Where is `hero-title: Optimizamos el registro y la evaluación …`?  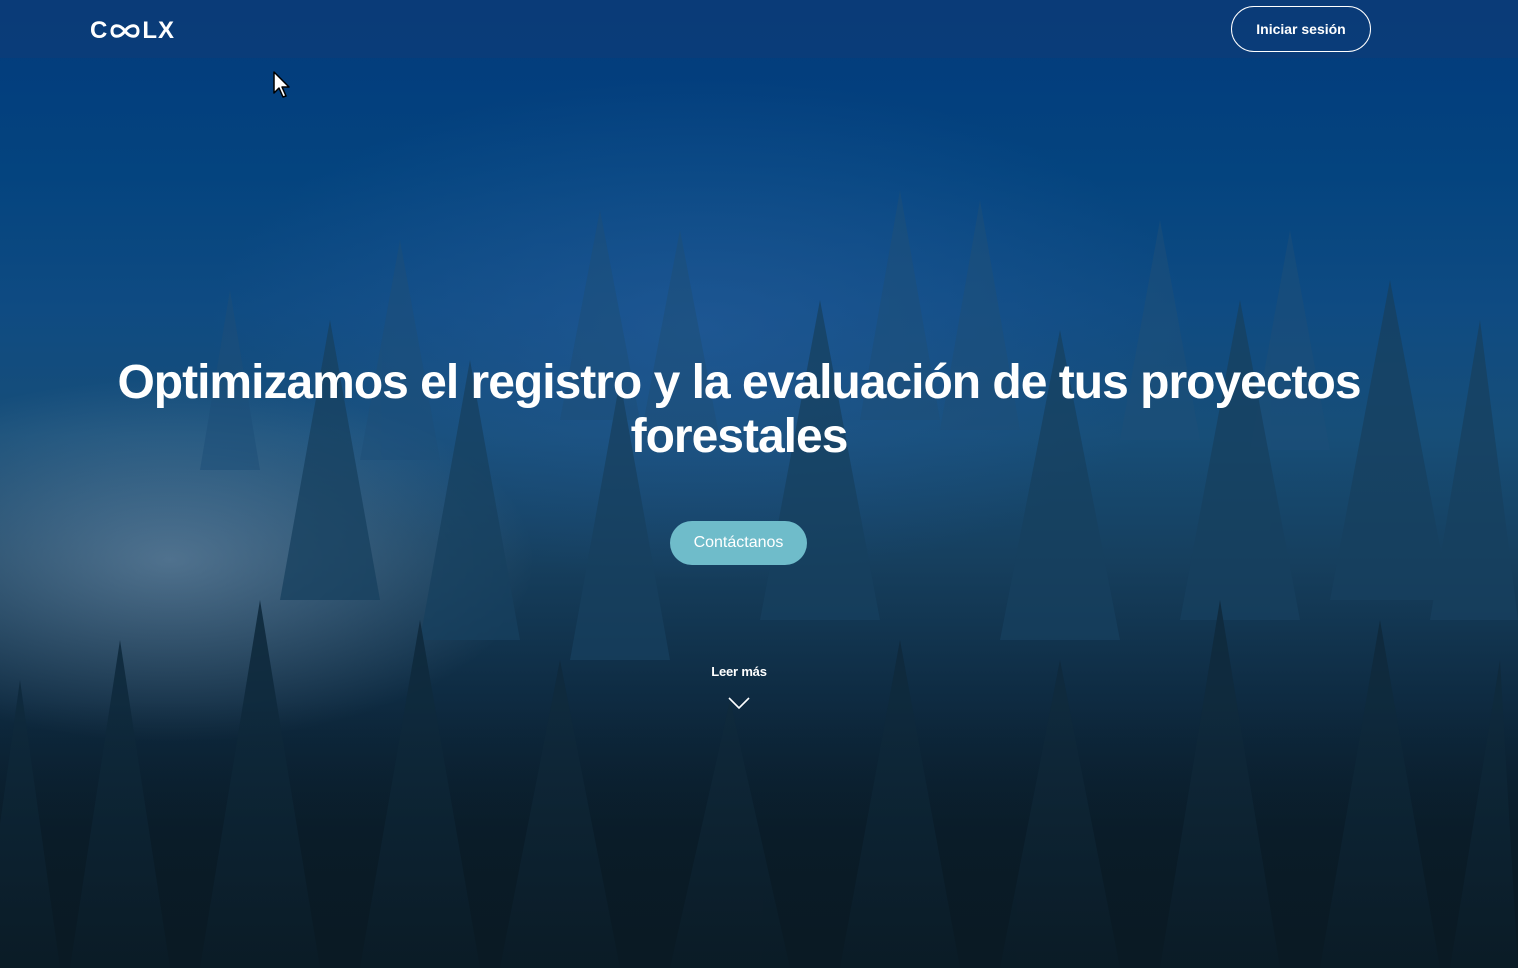
hero-title: Optimizamos el registro y la evaluación … is located at coordinates (739, 409).